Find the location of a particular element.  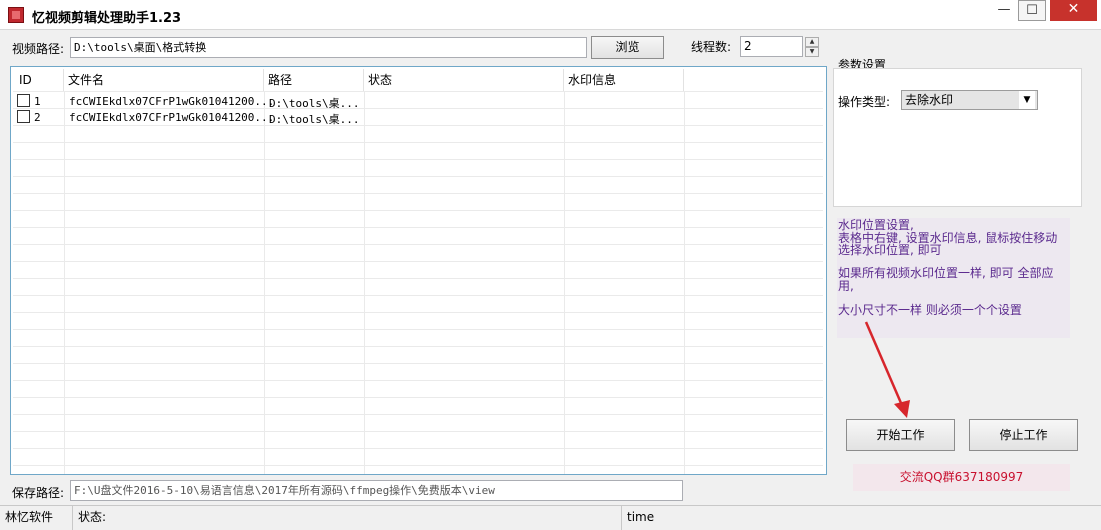

status-company: 林忆软件 is located at coordinates (36, 518).